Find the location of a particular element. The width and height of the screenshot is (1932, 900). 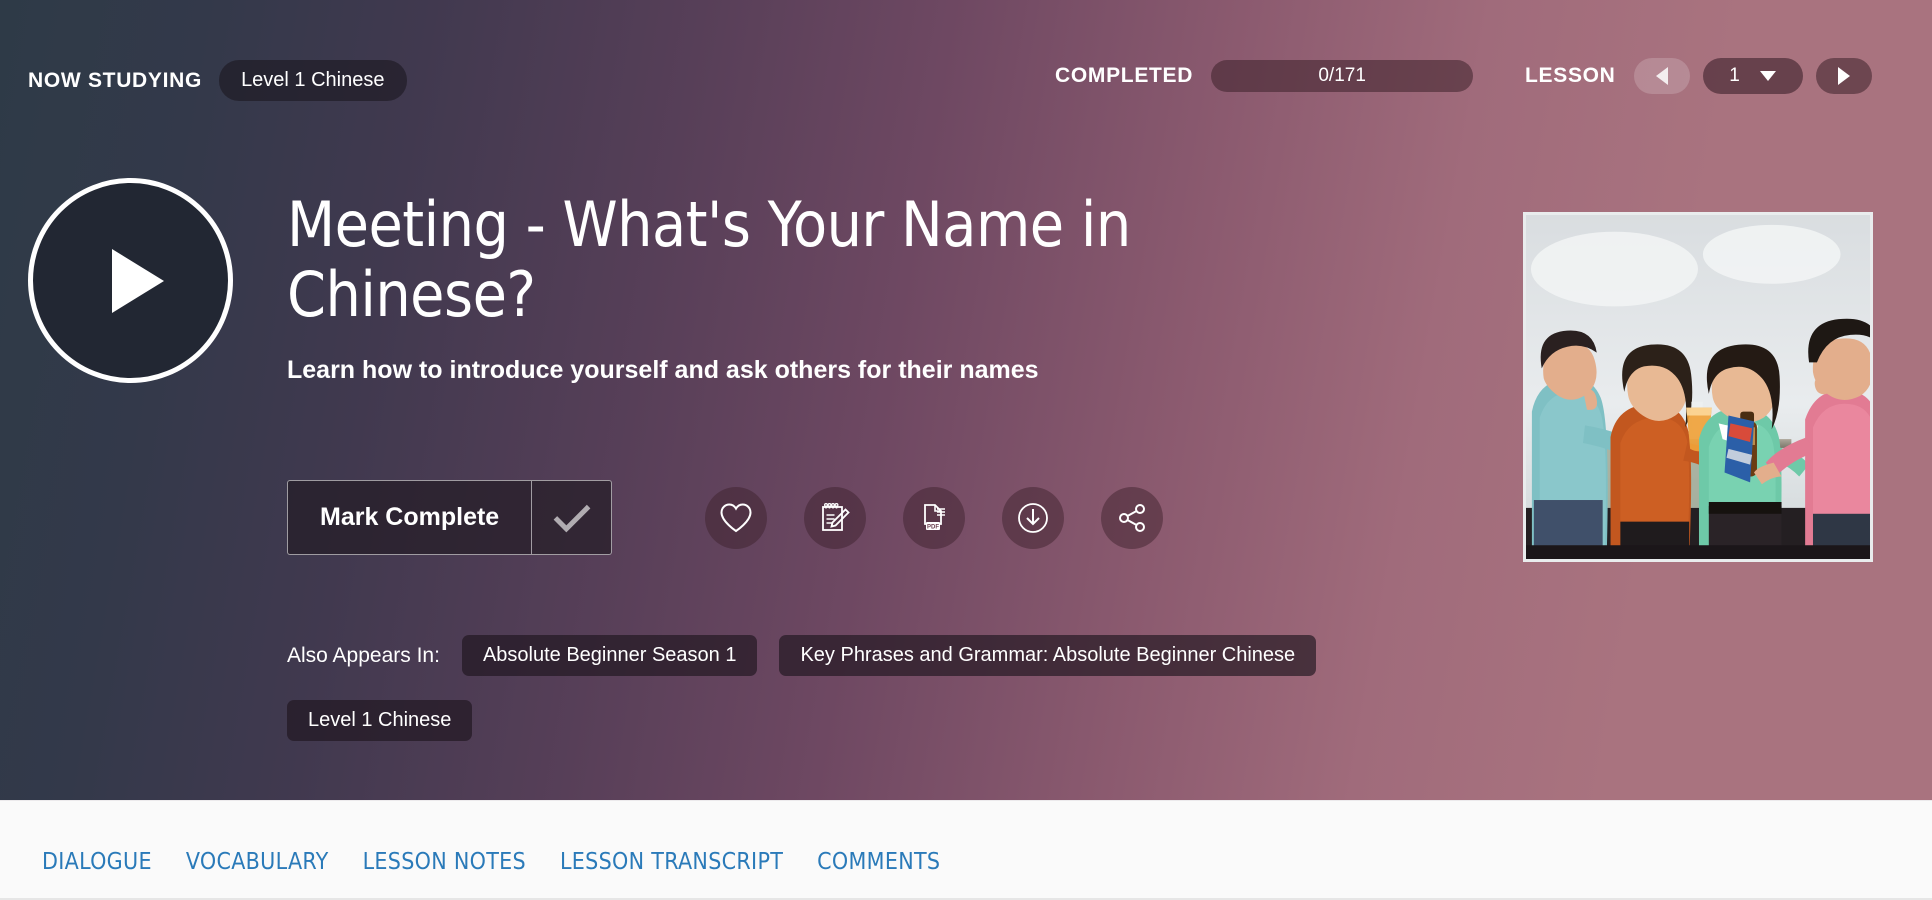

triangle-left-icon is located at coordinates (1661, 76).